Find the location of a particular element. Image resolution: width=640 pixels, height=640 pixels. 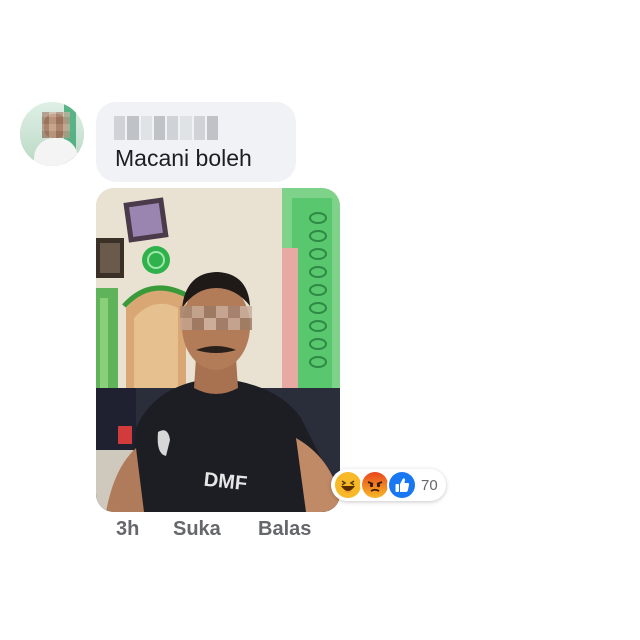

comment-actions: 3h Suka Balas is located at coordinates (213, 529).